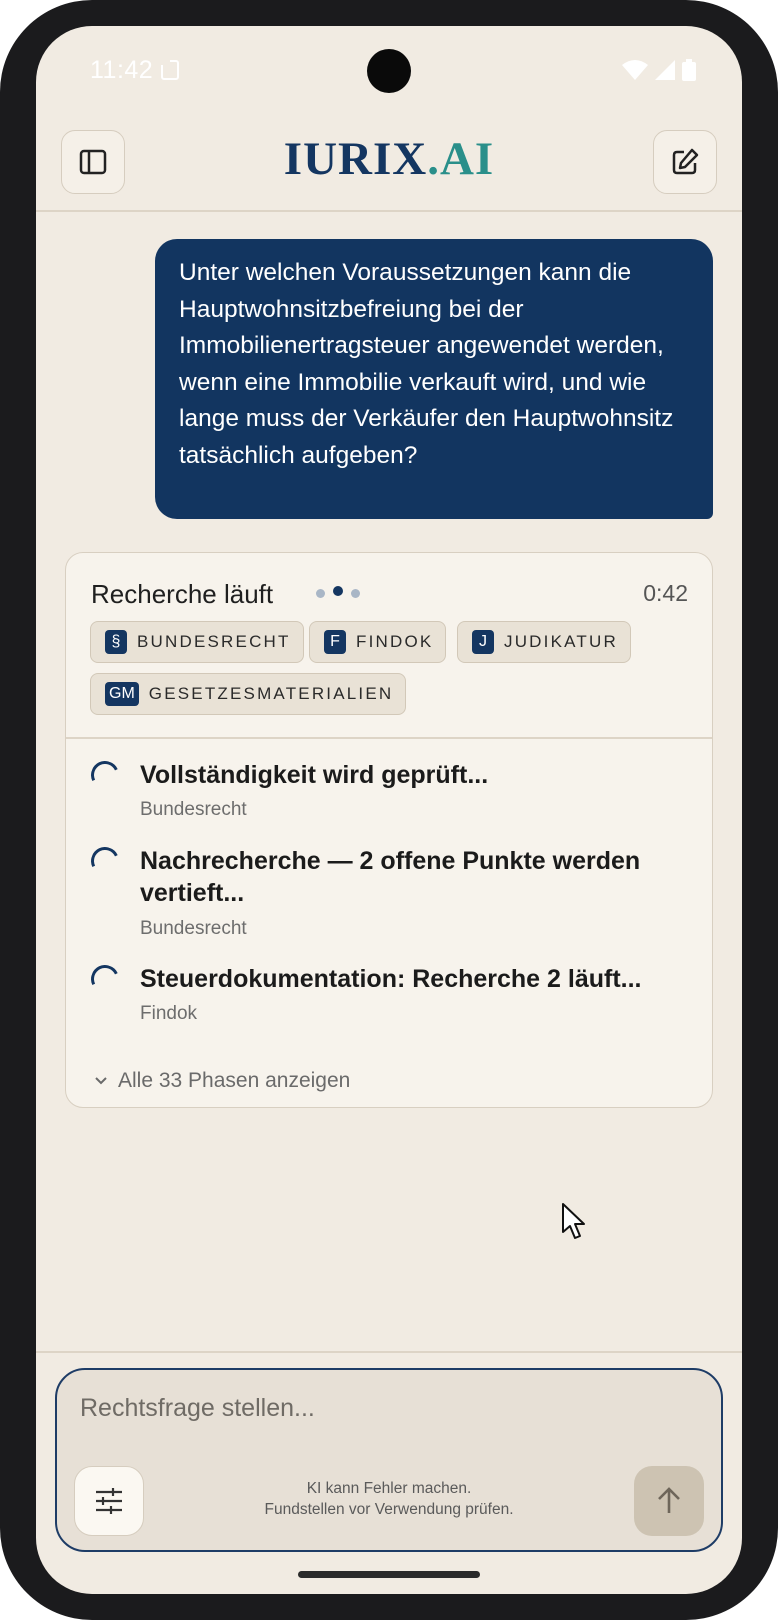  I want to click on filter-settings-button, so click(109, 1501).